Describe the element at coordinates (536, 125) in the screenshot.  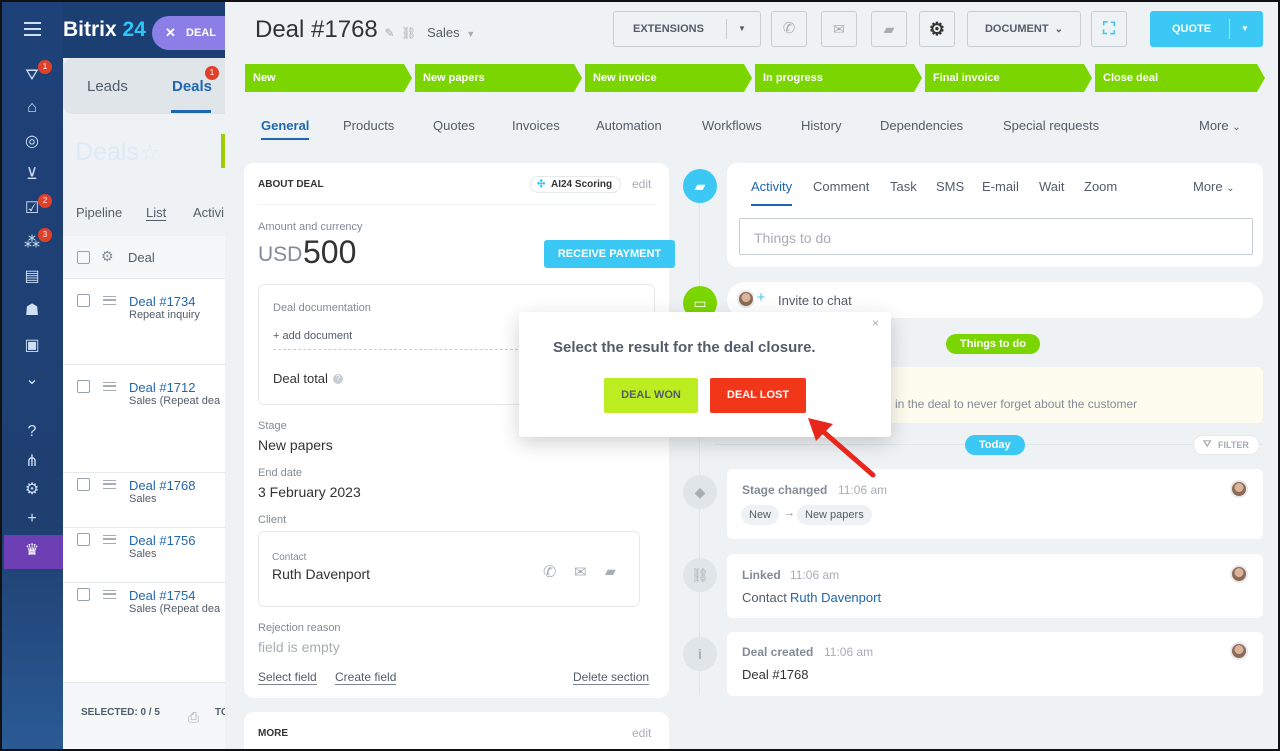
I see `tab-invoices: Invoices` at that location.